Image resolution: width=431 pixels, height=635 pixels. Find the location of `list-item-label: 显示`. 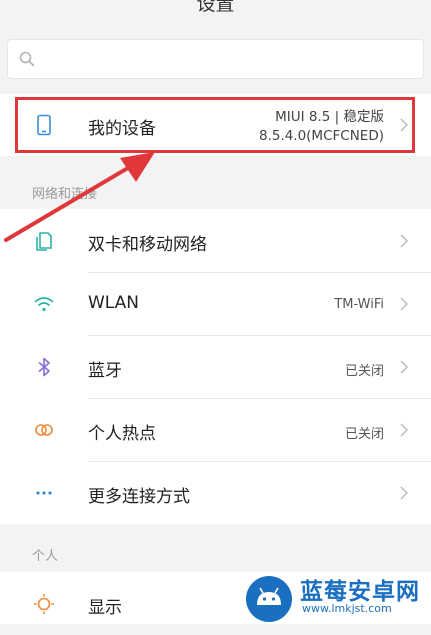

list-item-label: 显示 is located at coordinates (105, 608).